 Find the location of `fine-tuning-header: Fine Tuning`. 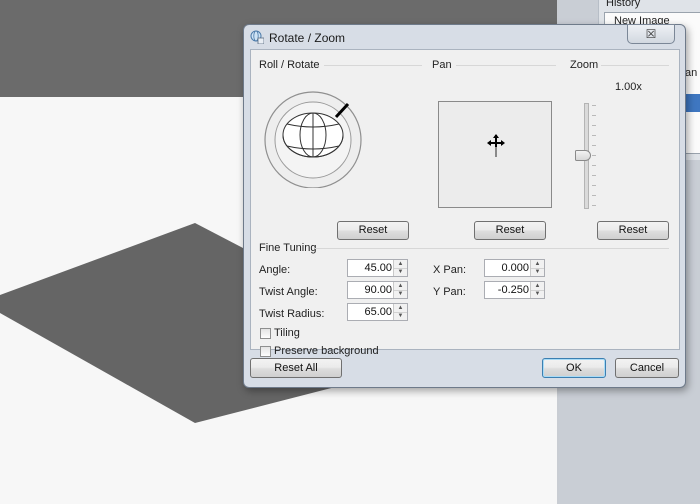

fine-tuning-header: Fine Tuning is located at coordinates (288, 248).